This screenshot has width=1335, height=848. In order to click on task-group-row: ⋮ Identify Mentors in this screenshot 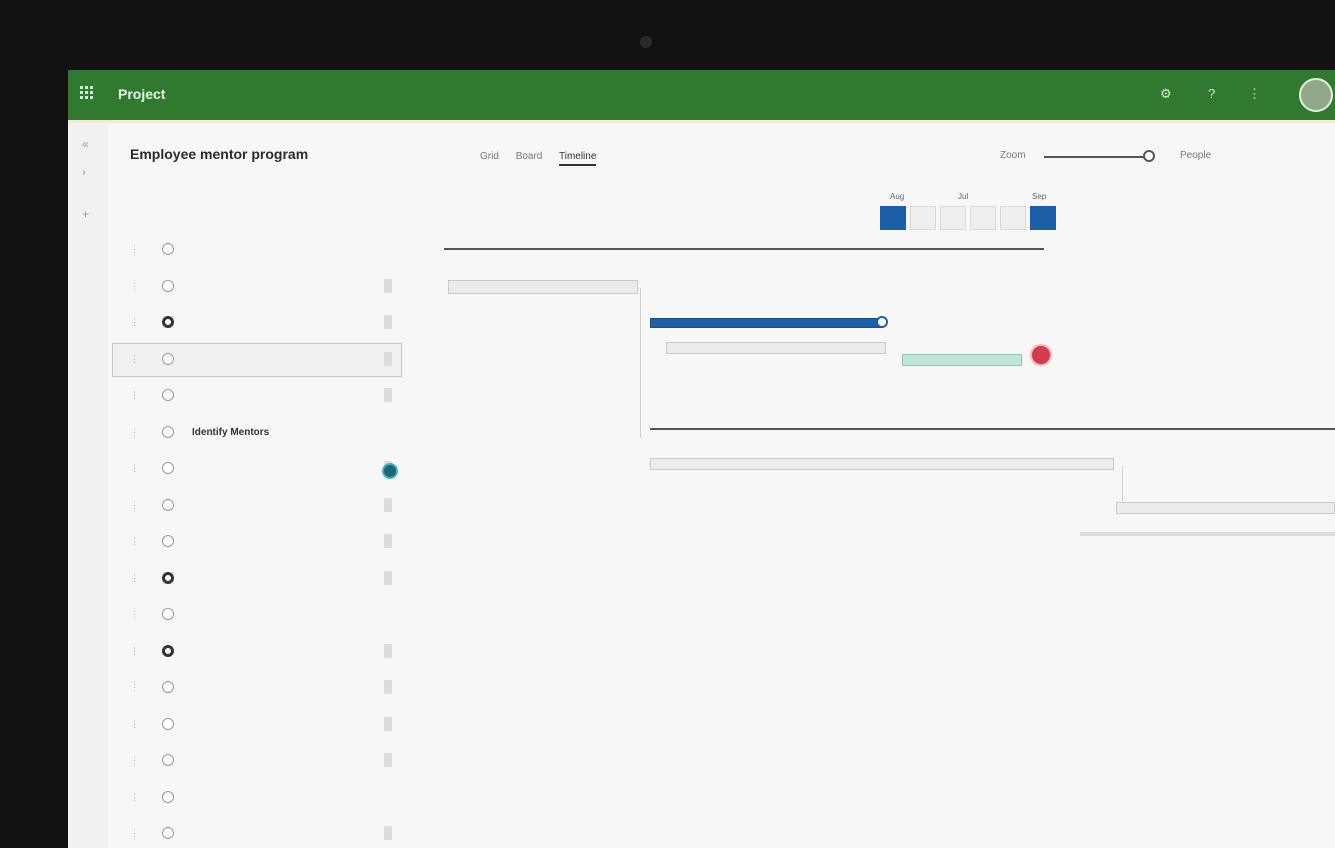, I will do `click(270, 433)`.